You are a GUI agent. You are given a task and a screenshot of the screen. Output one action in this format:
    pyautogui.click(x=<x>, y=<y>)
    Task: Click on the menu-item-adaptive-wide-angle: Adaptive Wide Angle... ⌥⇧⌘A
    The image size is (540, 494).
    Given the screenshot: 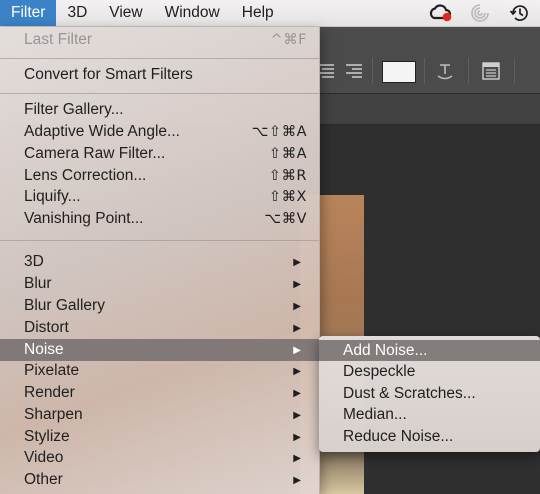 What is the action you would take?
    pyautogui.click(x=159, y=132)
    